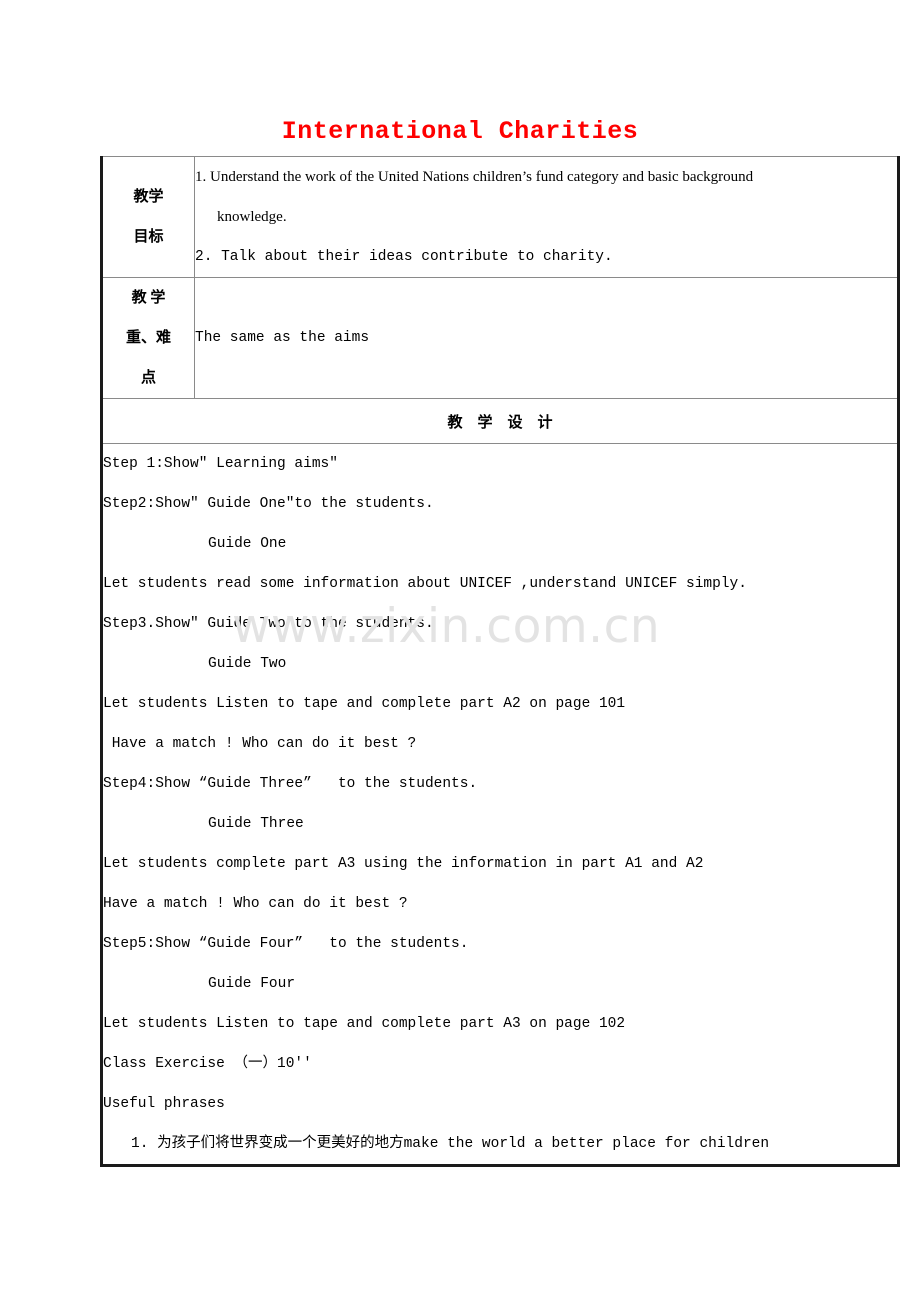 Image resolution: width=920 pixels, height=1302 pixels. Describe the element at coordinates (220, 464) in the screenshot. I see `teaching-design-line: Step 1:Show″ Learning aims″` at that location.